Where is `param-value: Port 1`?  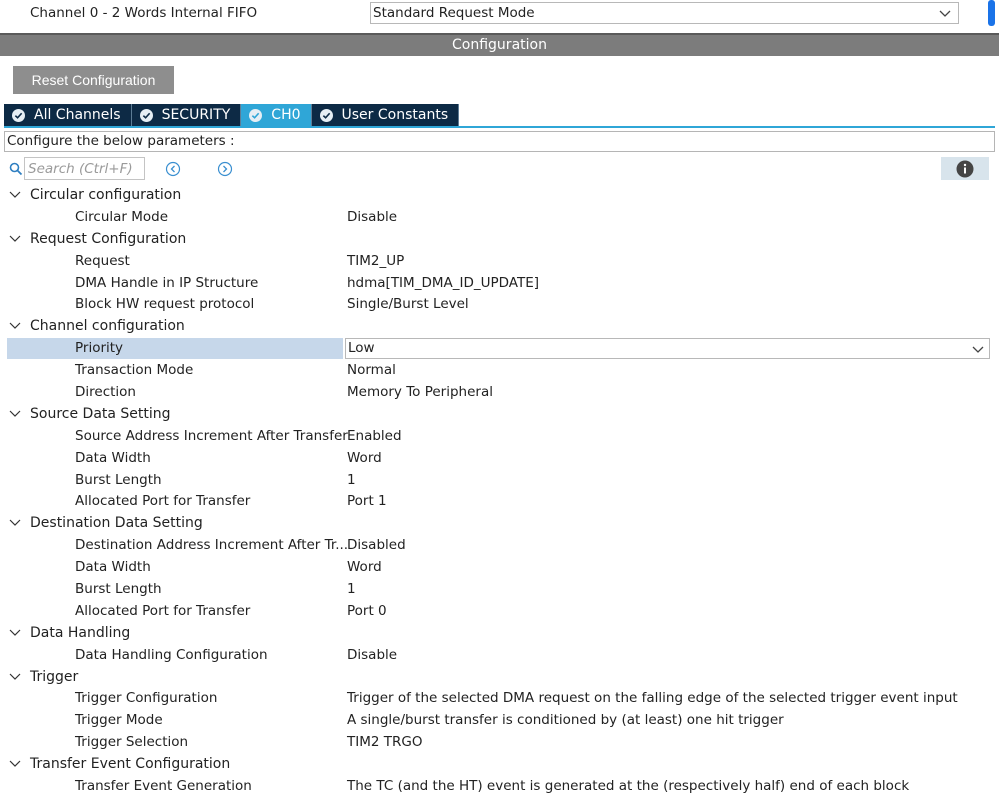
param-value: Port 1 is located at coordinates (367, 501).